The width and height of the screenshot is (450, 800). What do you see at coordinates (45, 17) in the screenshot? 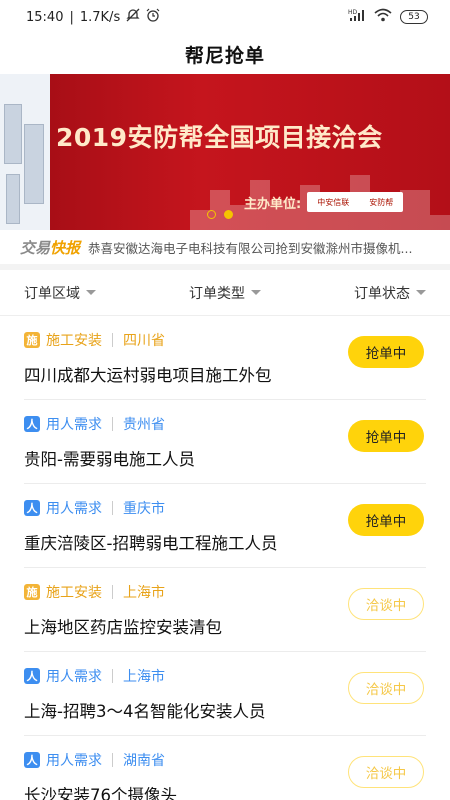
I see `status-time: 15:40` at bounding box center [45, 17].